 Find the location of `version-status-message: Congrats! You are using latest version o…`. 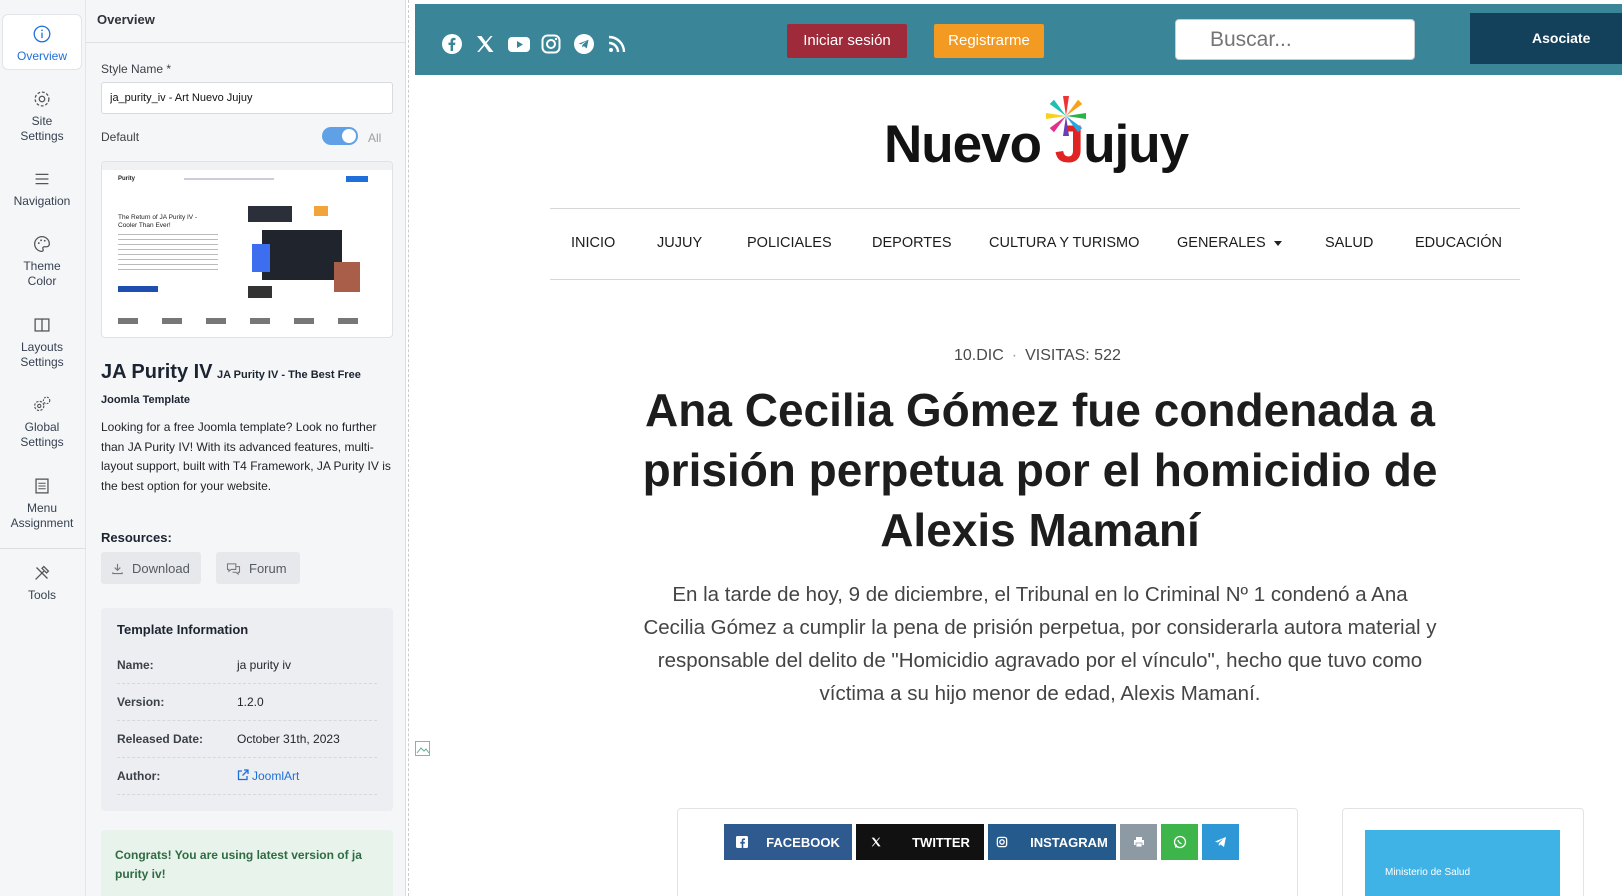

version-status-message: Congrats! You are using latest version o… is located at coordinates (247, 863).